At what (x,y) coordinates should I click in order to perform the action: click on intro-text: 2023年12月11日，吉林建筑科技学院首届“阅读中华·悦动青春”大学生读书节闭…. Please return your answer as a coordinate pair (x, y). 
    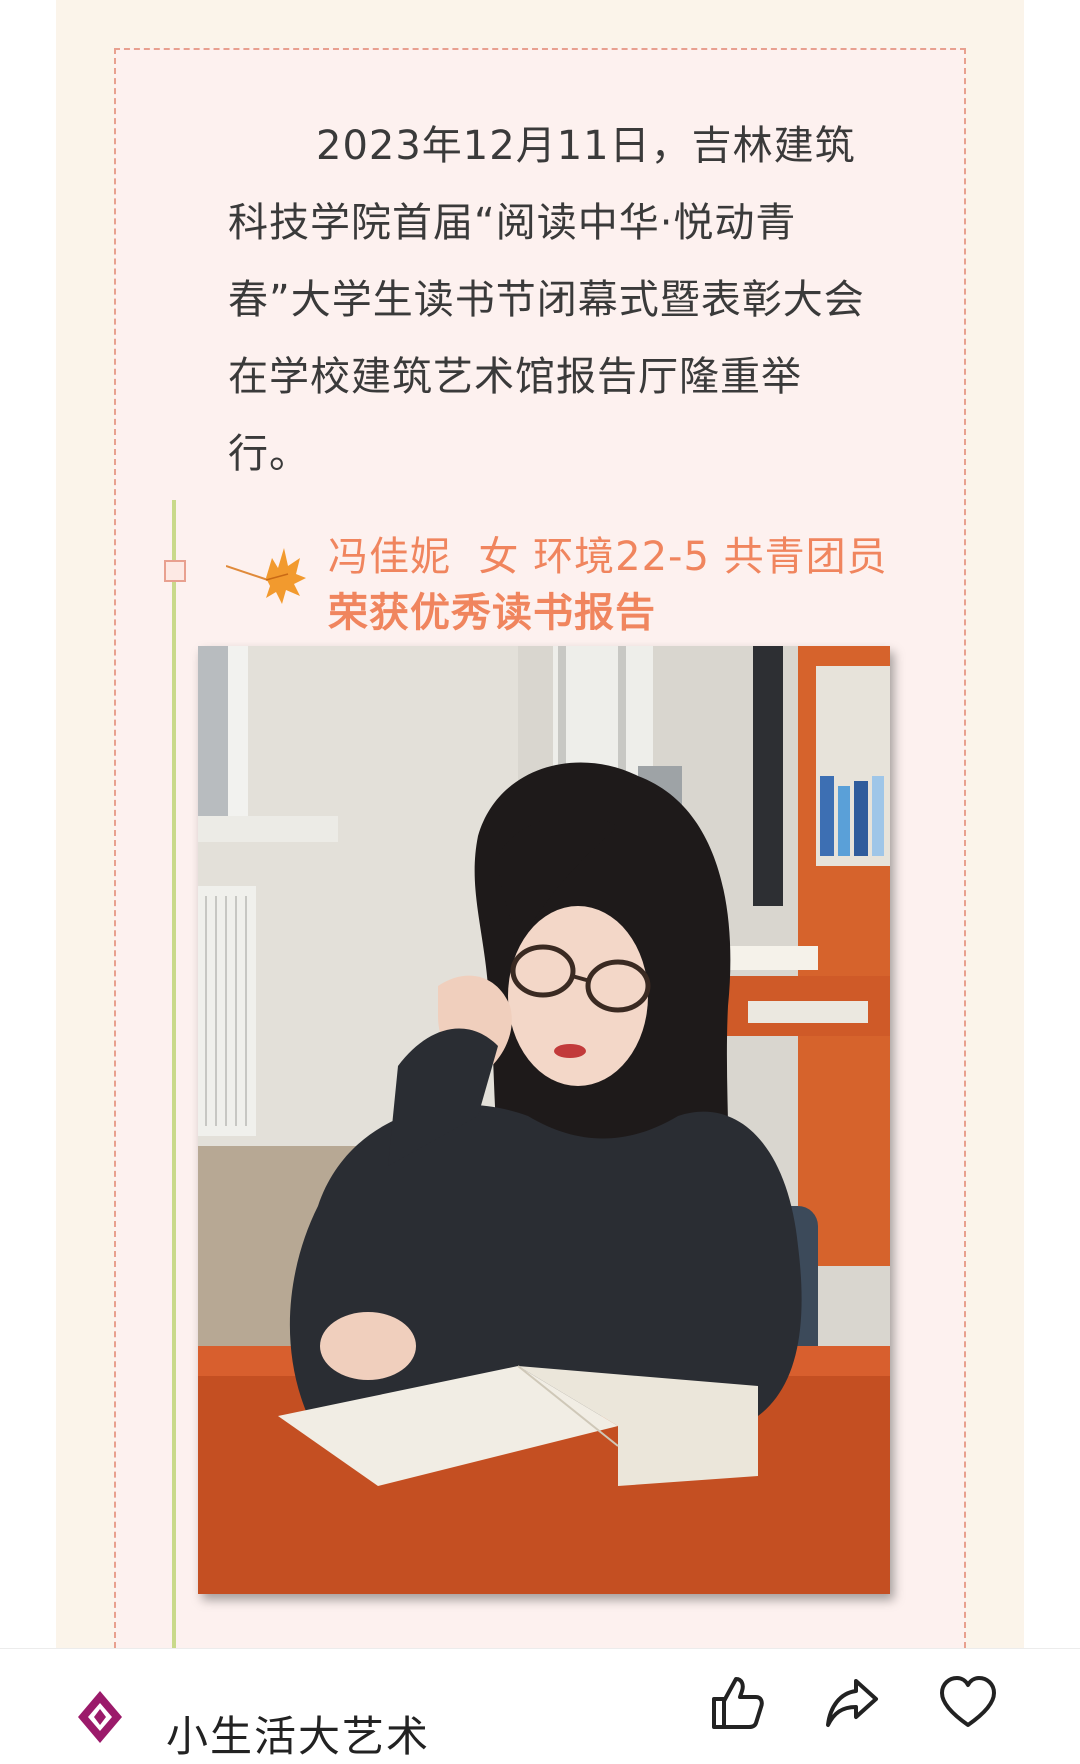
    Looking at the image, I should click on (548, 300).